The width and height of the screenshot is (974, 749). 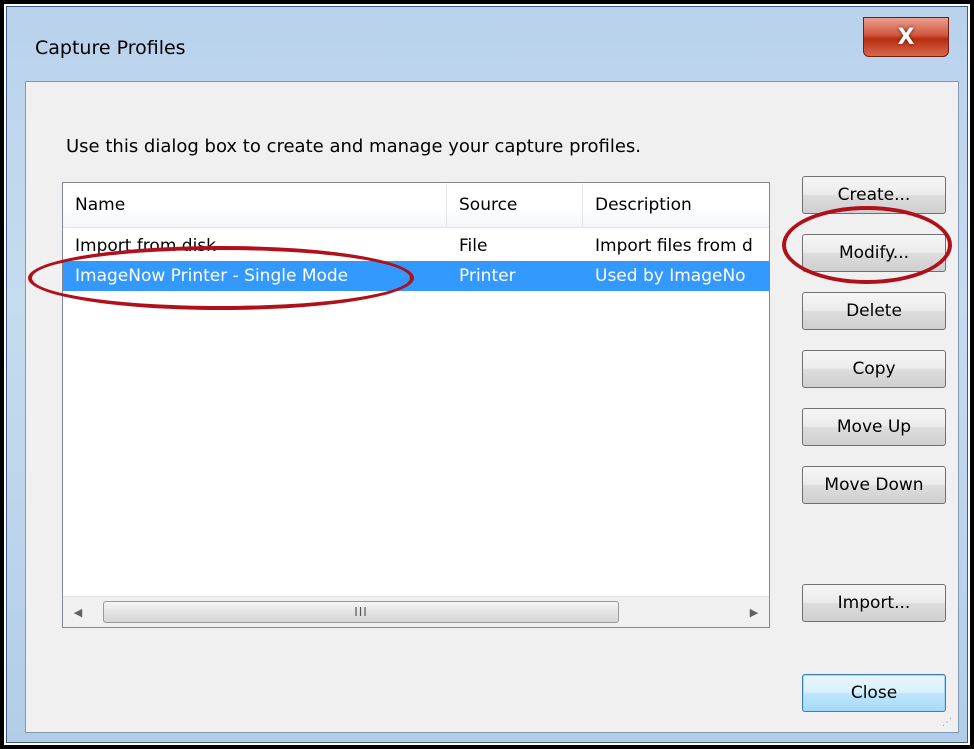 I want to click on column-header-source: Source, so click(x=515, y=205).